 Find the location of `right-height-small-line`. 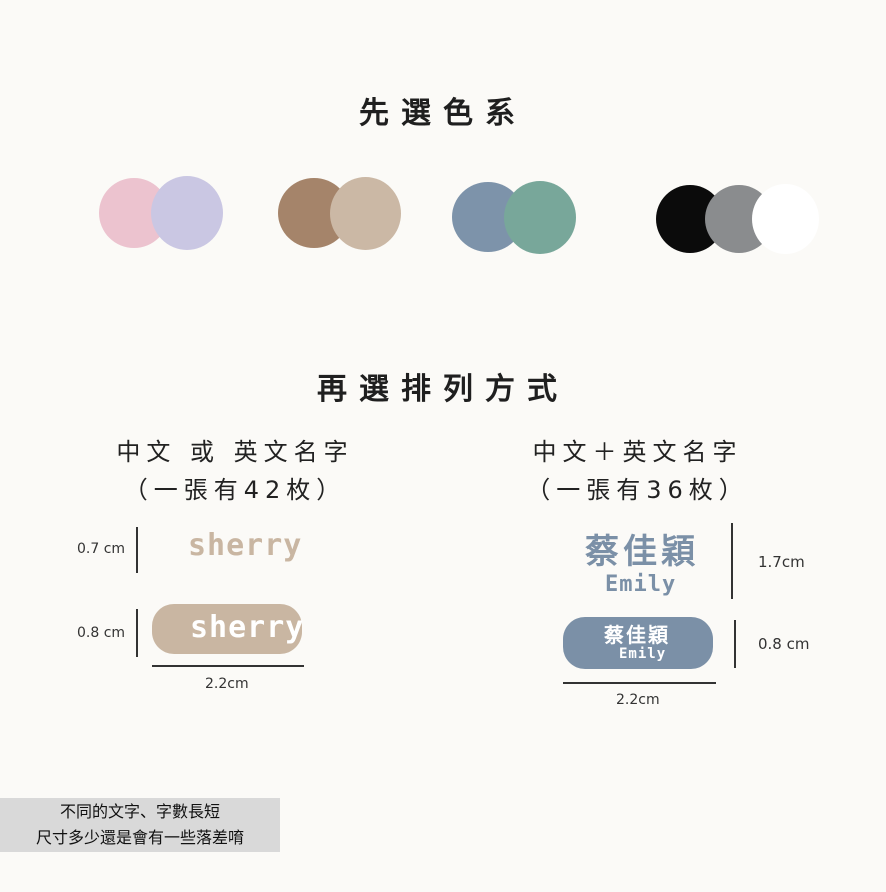

right-height-small-line is located at coordinates (735, 644).